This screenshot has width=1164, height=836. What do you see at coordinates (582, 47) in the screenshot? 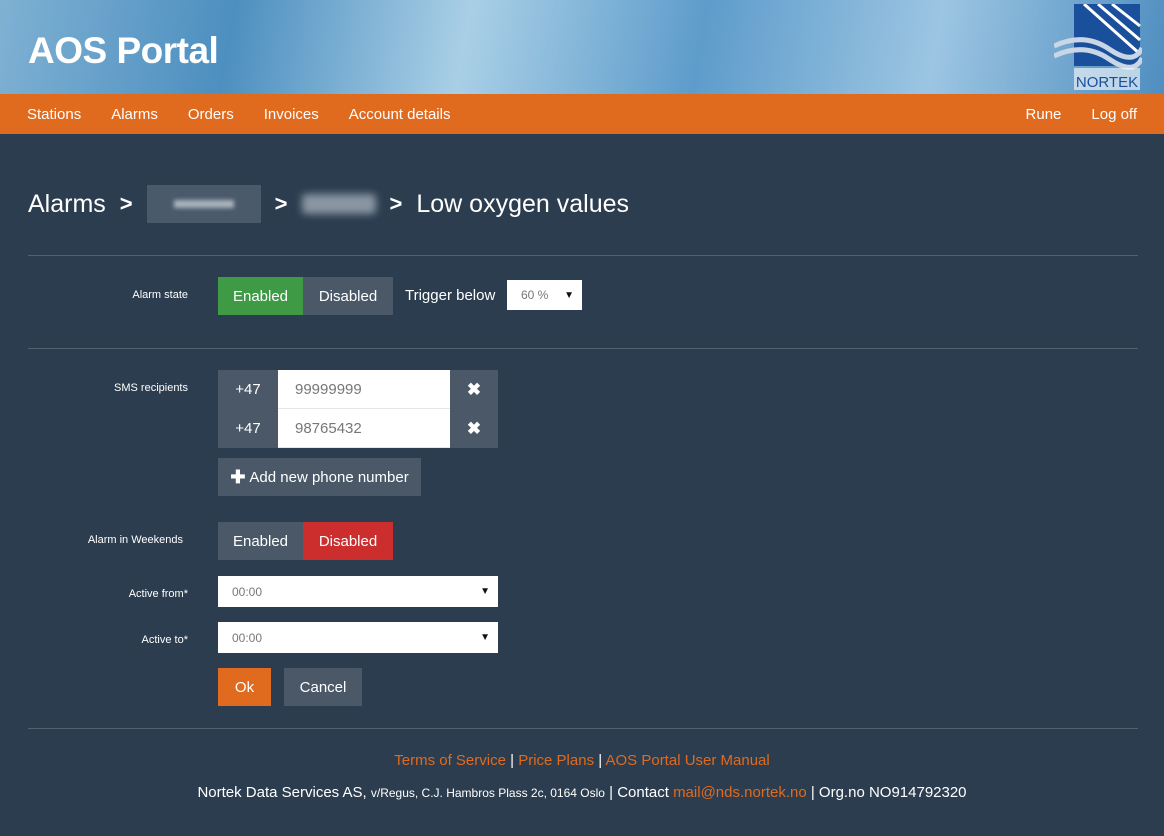
I see `header-banner: AOS Portal NORTEK` at bounding box center [582, 47].